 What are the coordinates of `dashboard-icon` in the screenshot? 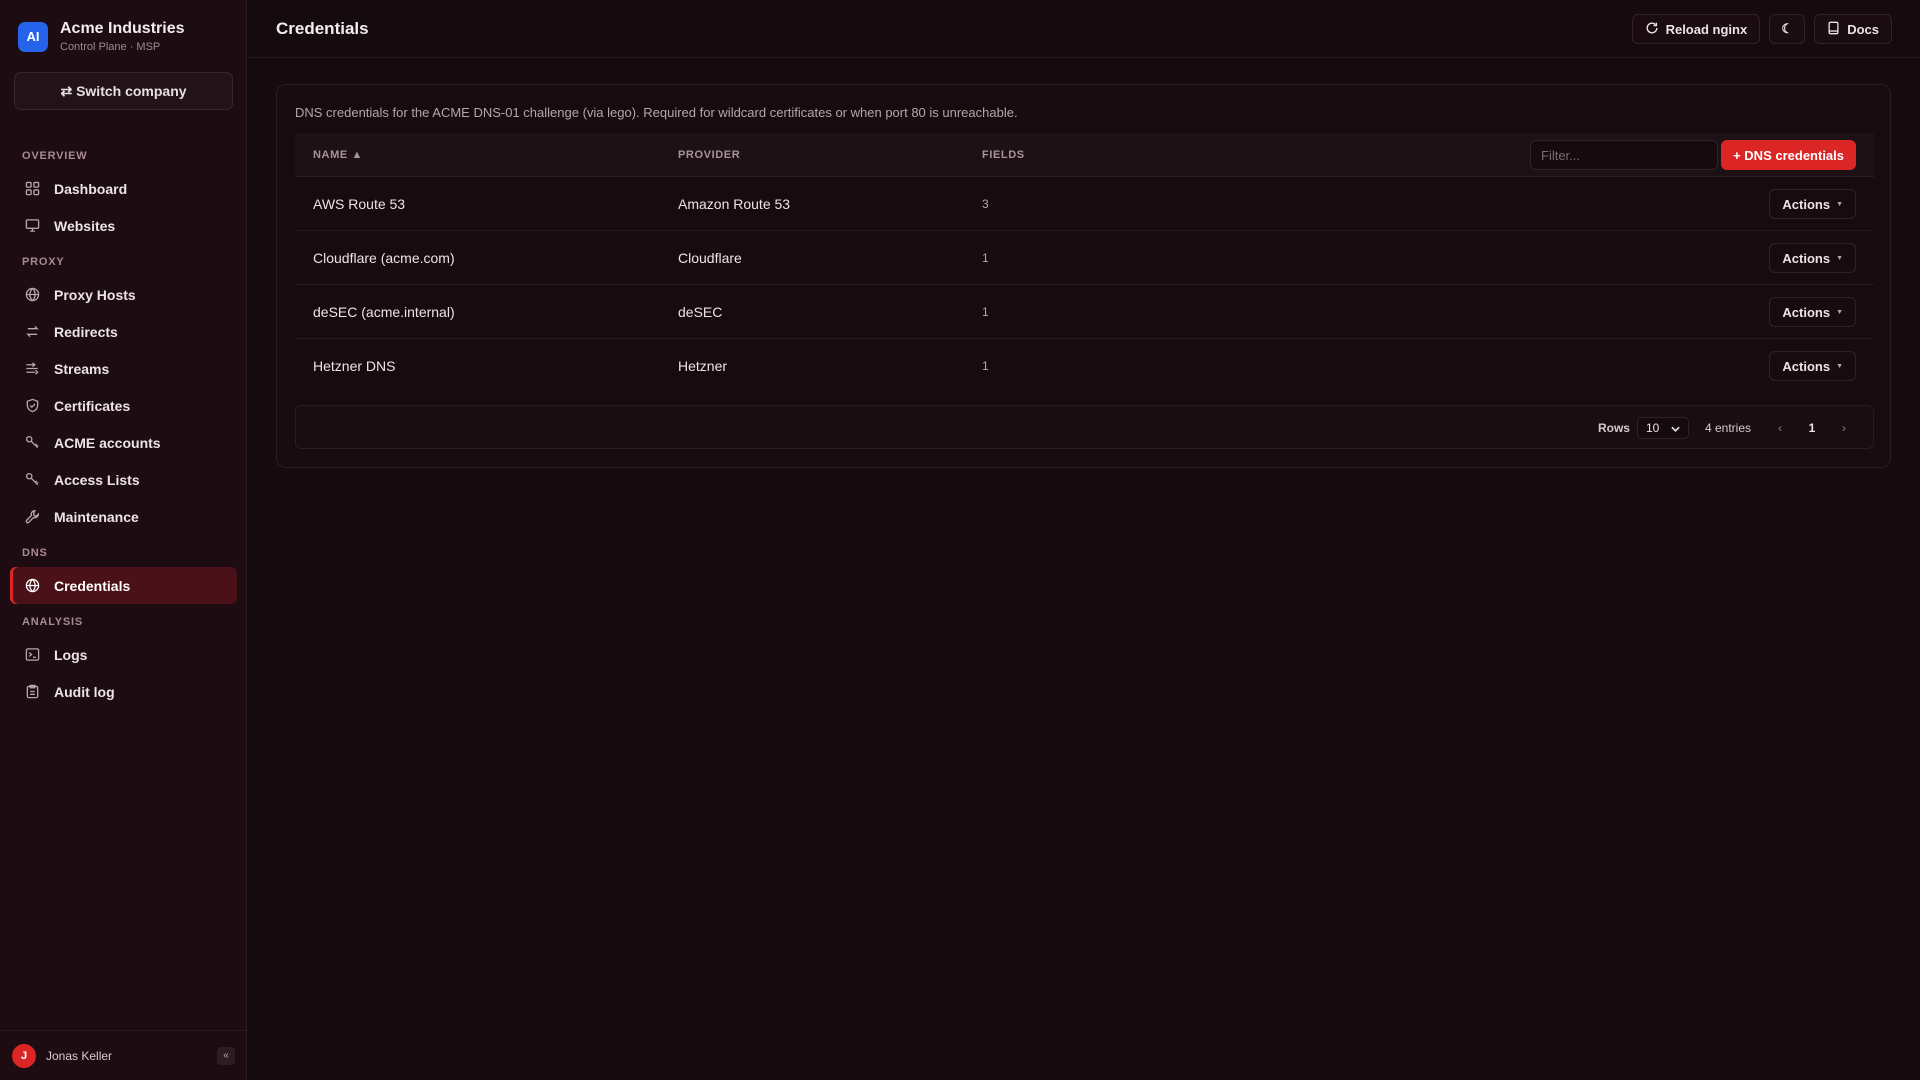 It's located at (32, 189).